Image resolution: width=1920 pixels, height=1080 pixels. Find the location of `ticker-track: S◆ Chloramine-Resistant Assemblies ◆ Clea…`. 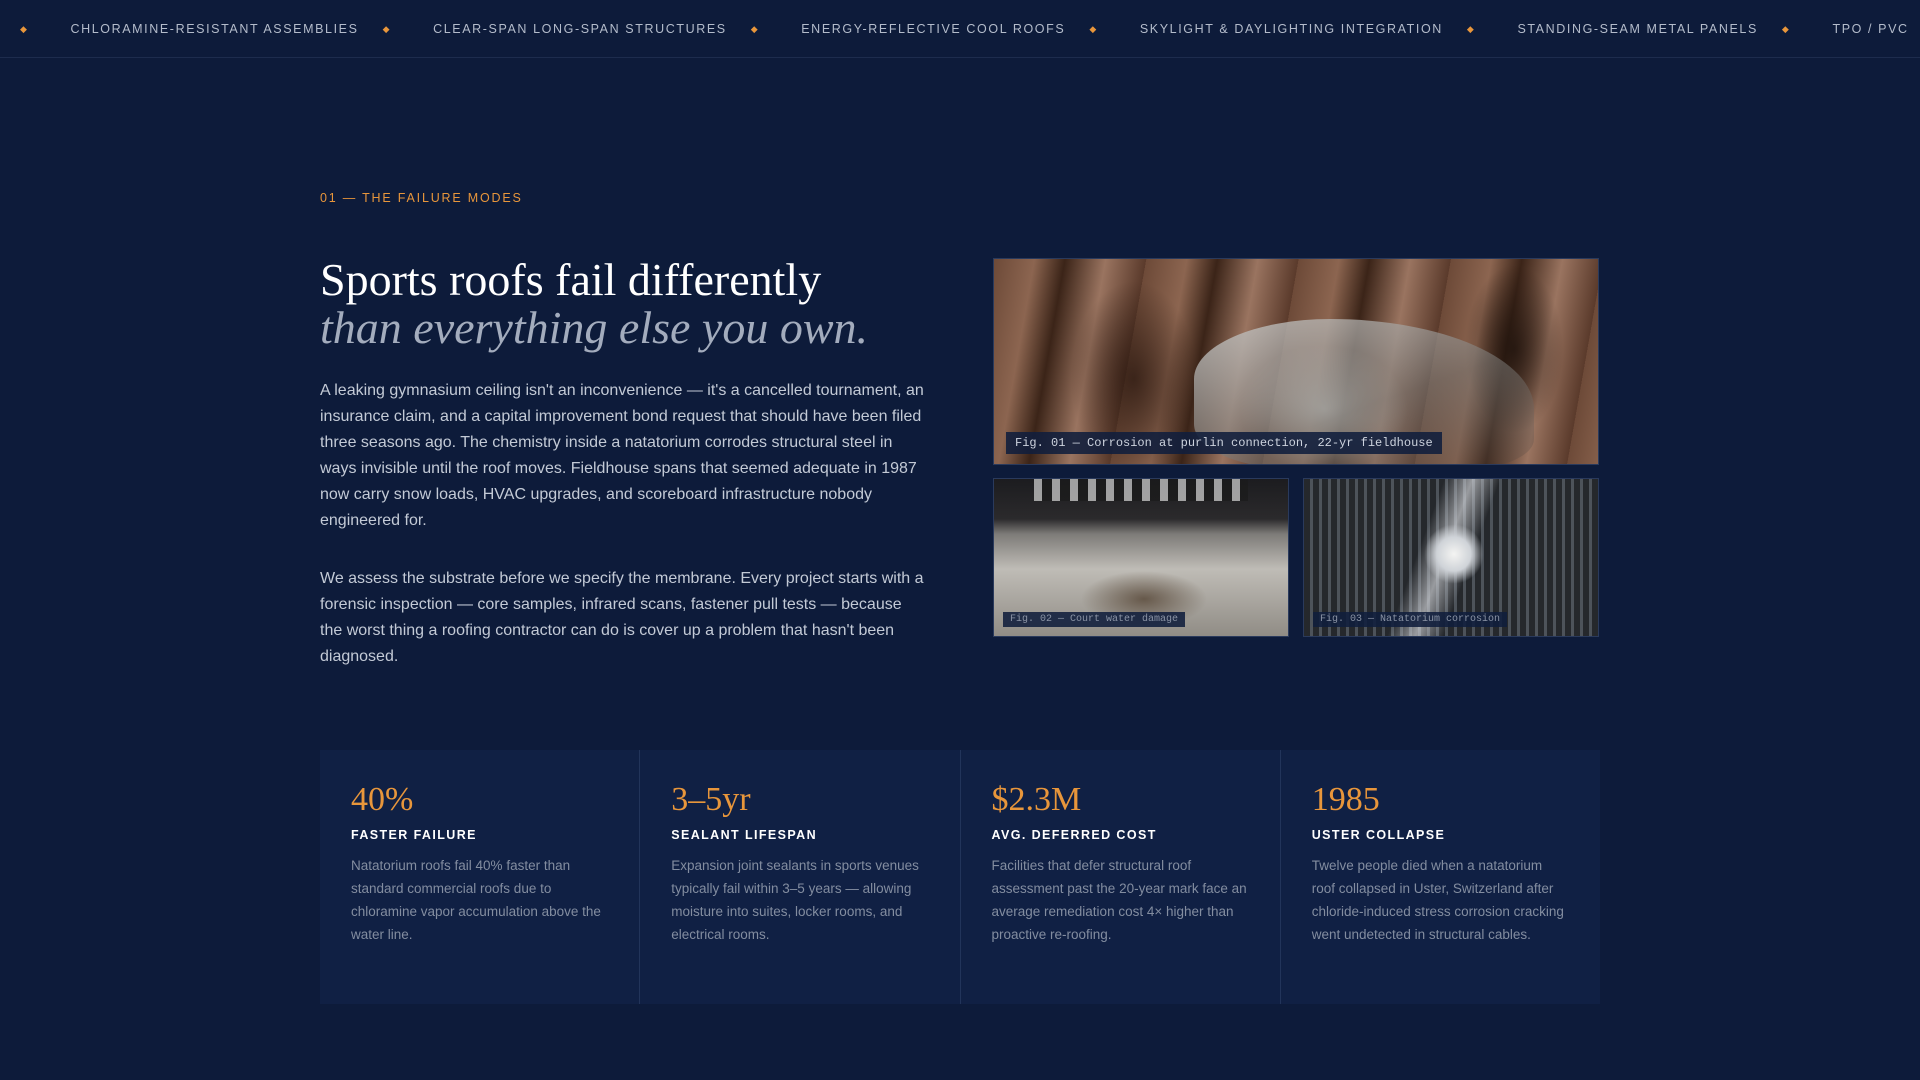

ticker-track: S◆ Chloramine-Resistant Assemblies ◆ Clea… is located at coordinates (954, 28).